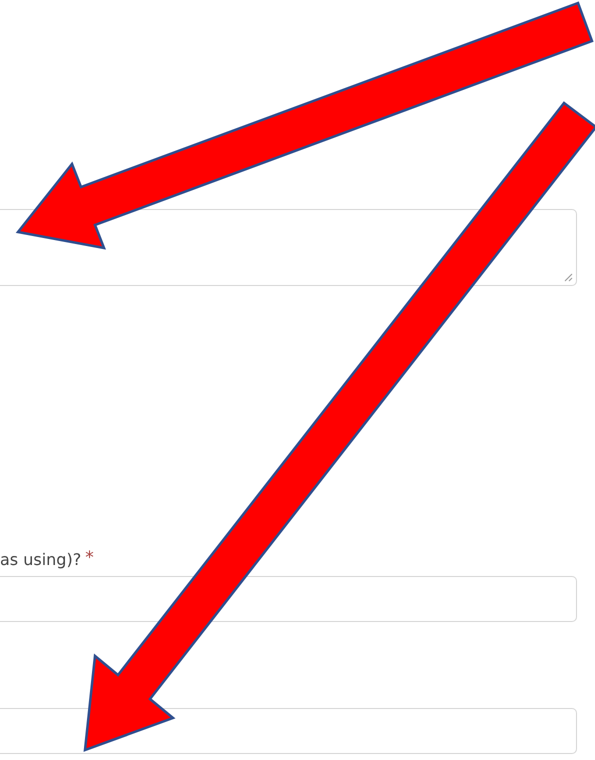 The image size is (595, 760). I want to click on resize-handle-icon, so click(568, 277).